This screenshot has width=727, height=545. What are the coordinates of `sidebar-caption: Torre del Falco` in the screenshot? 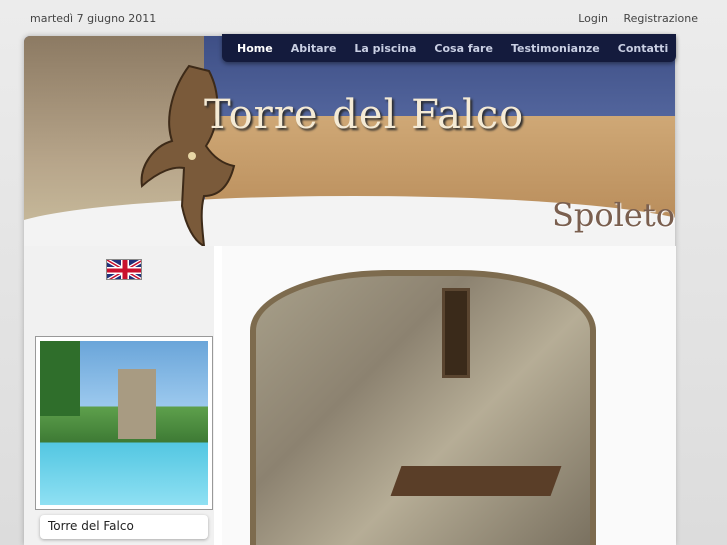 It's located at (124, 527).